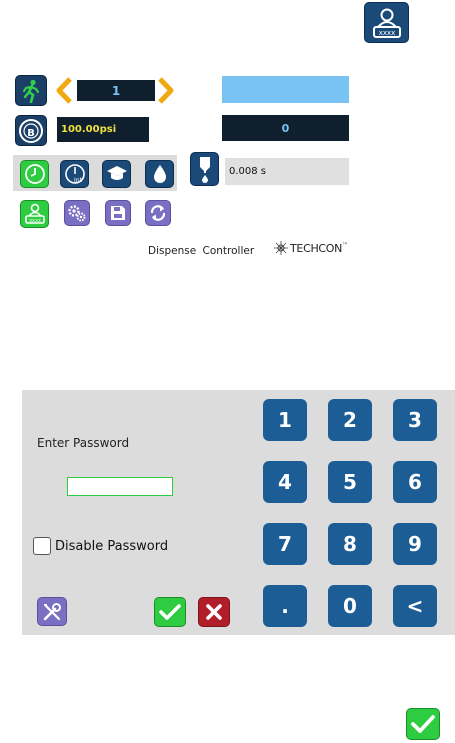 This screenshot has width=455, height=743. I want to click on techcon-trademark: ™, so click(345, 245).